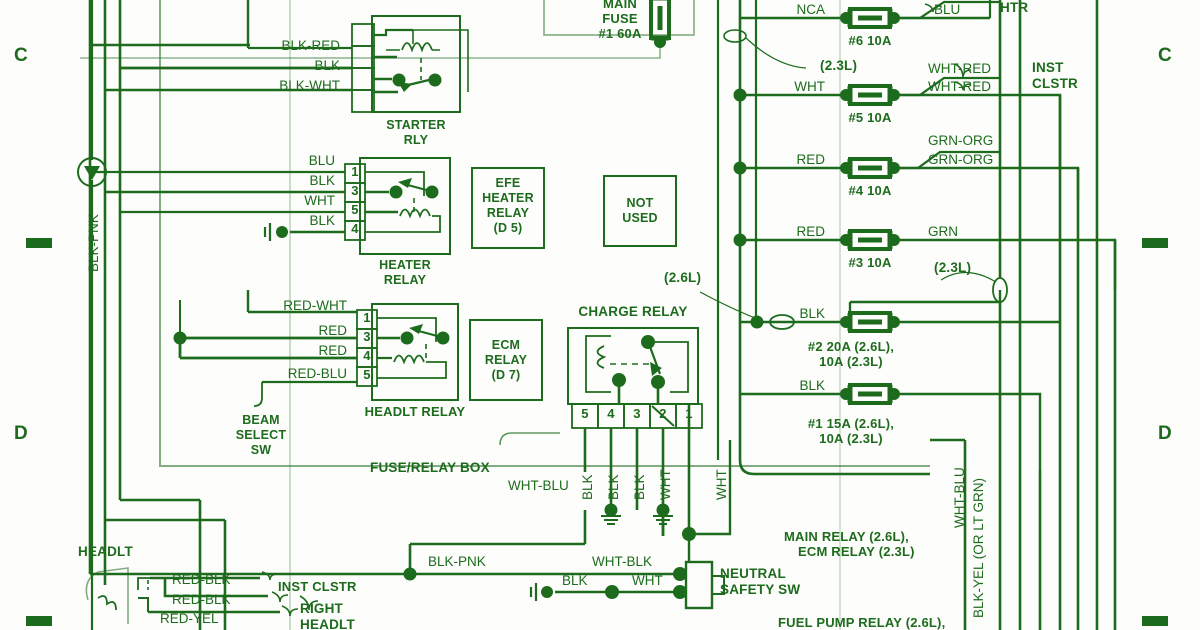 This screenshot has height=630, width=1200. What do you see at coordinates (310, 45) in the screenshot?
I see `wire-label-blk-red: BLK-RED` at bounding box center [310, 45].